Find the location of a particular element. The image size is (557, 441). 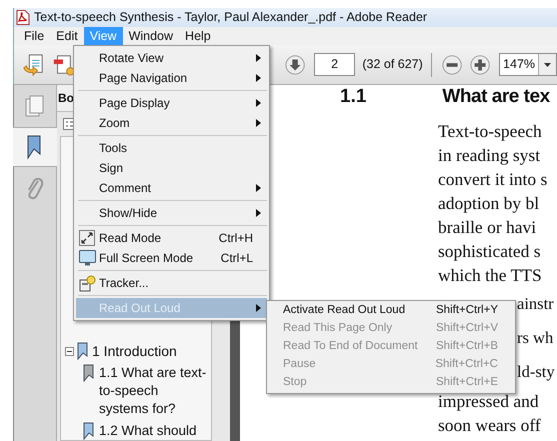

zoom-field: 147% is located at coordinates (528, 64).